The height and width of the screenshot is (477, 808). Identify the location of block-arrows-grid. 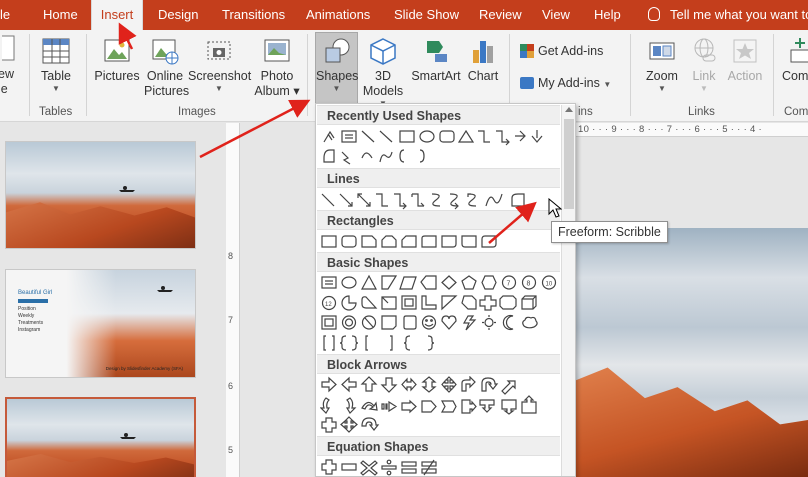
(440, 406).